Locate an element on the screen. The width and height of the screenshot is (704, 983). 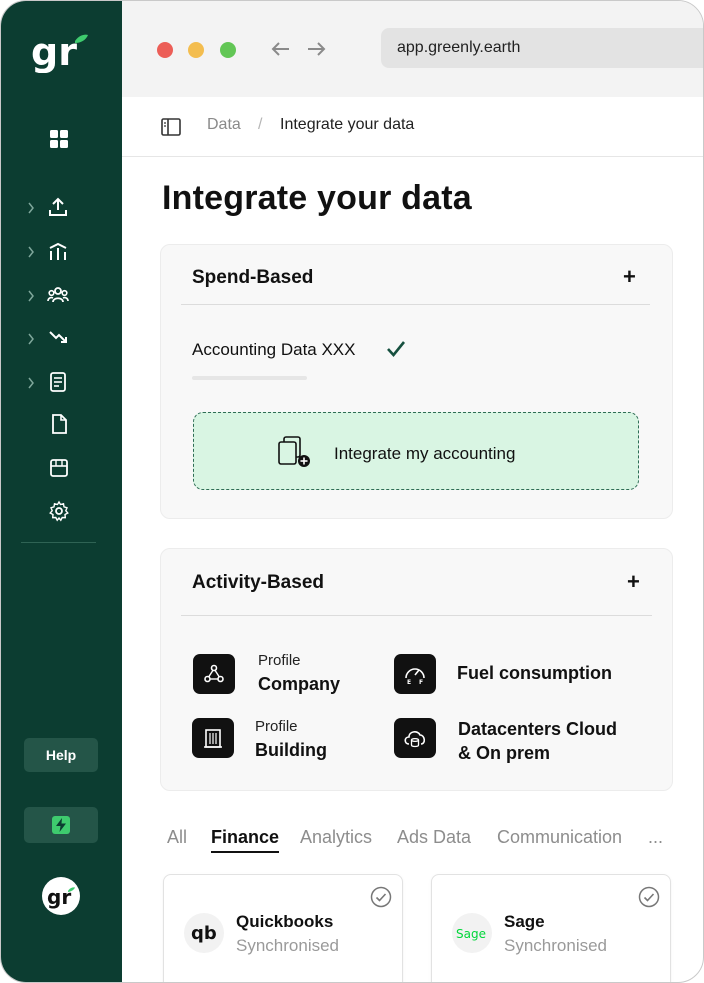
building-icon is located at coordinates (213, 738).